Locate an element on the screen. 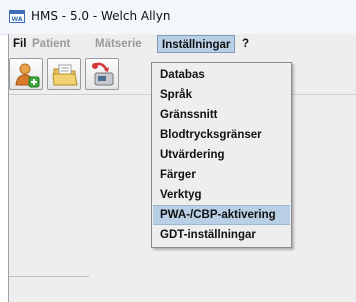 This screenshot has width=356, height=302. add-patient-button is located at coordinates (26, 74).